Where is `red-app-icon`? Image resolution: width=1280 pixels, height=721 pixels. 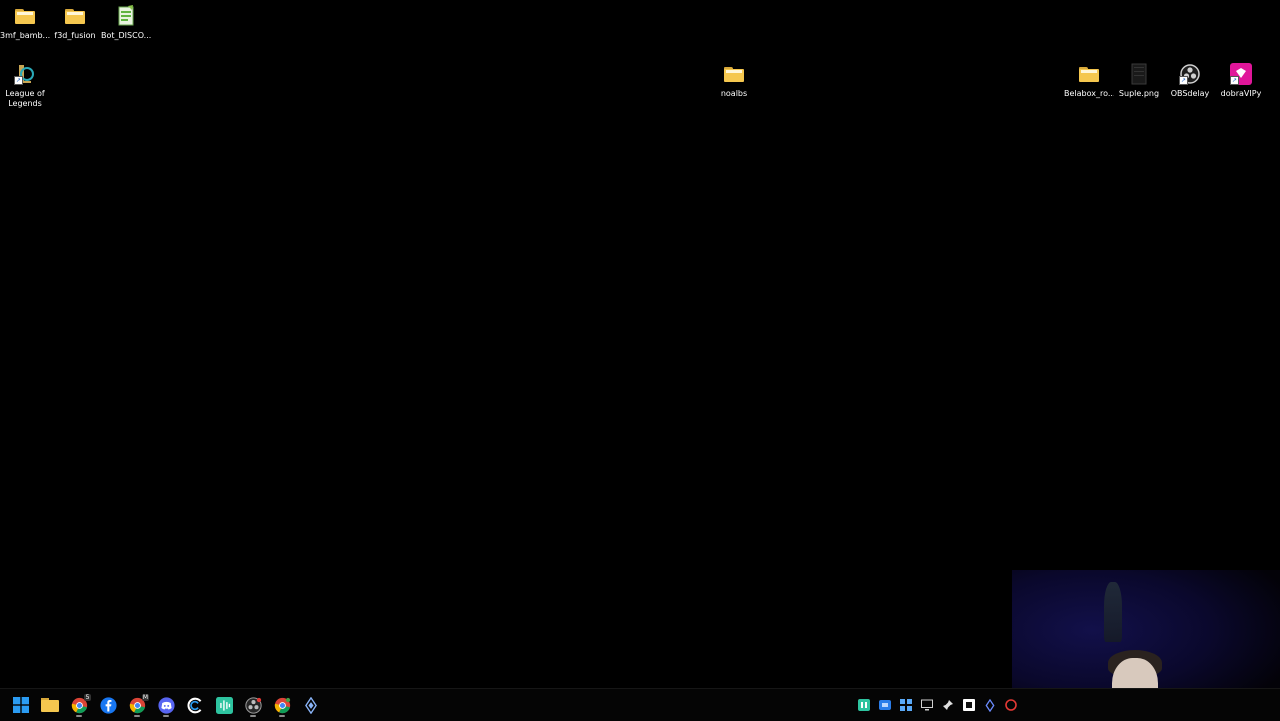 red-app-icon is located at coordinates (1010, 705).